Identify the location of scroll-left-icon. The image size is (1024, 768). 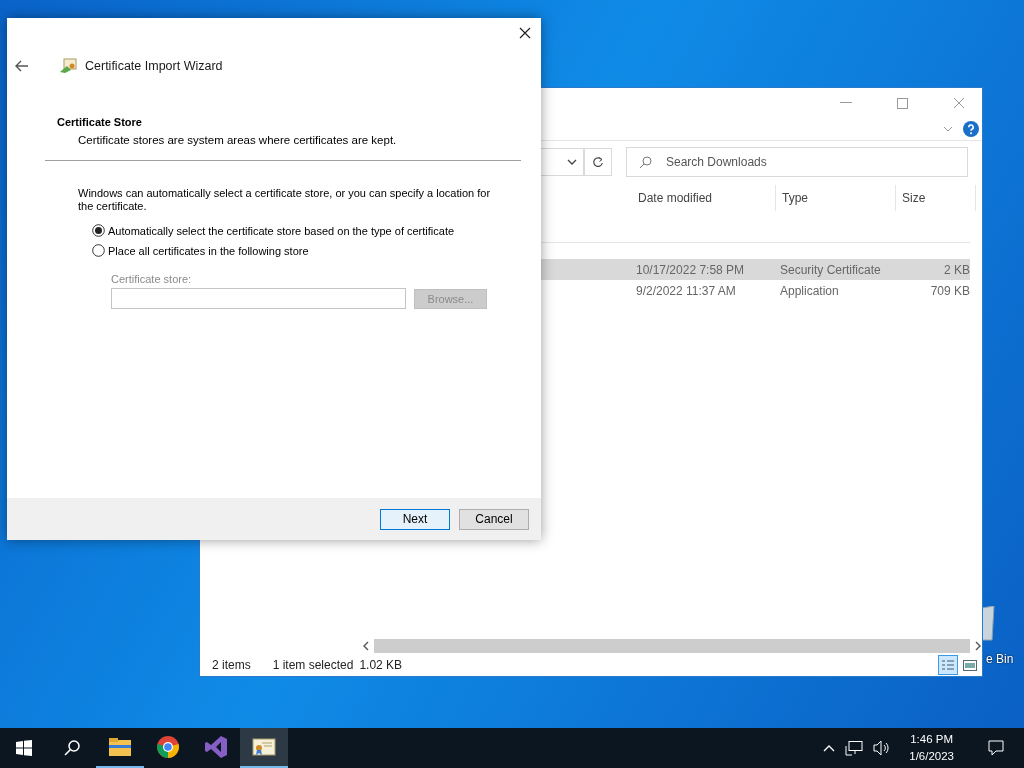
(366, 646).